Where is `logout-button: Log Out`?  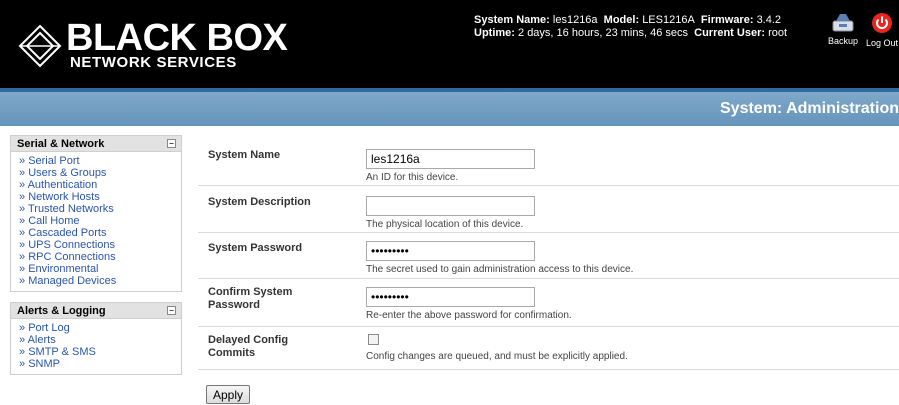
logout-button: Log Out is located at coordinates (880, 30).